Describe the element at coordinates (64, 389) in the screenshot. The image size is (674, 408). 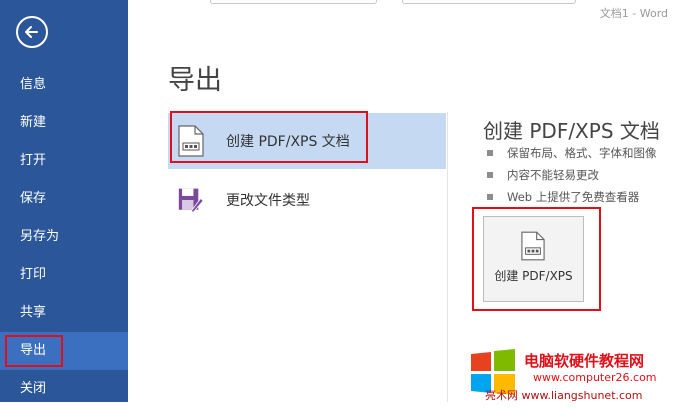
I see `nav-item-close: 关闭` at that location.